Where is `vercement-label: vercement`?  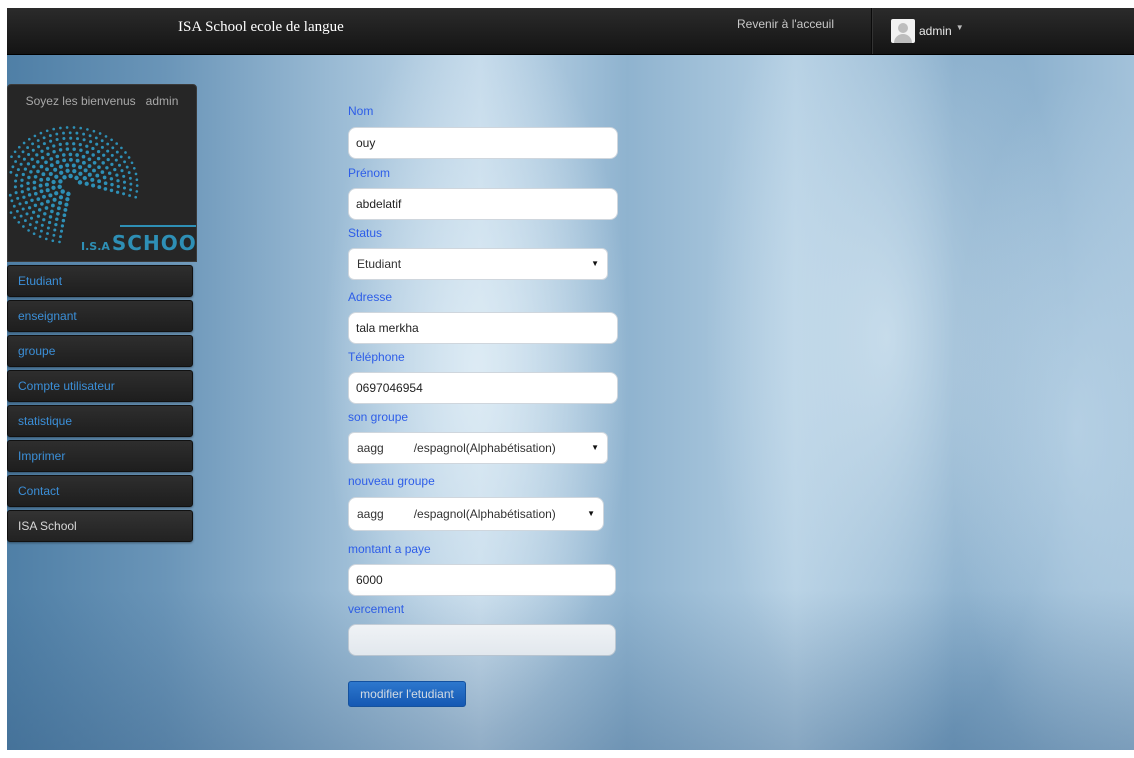 vercement-label: vercement is located at coordinates (376, 609).